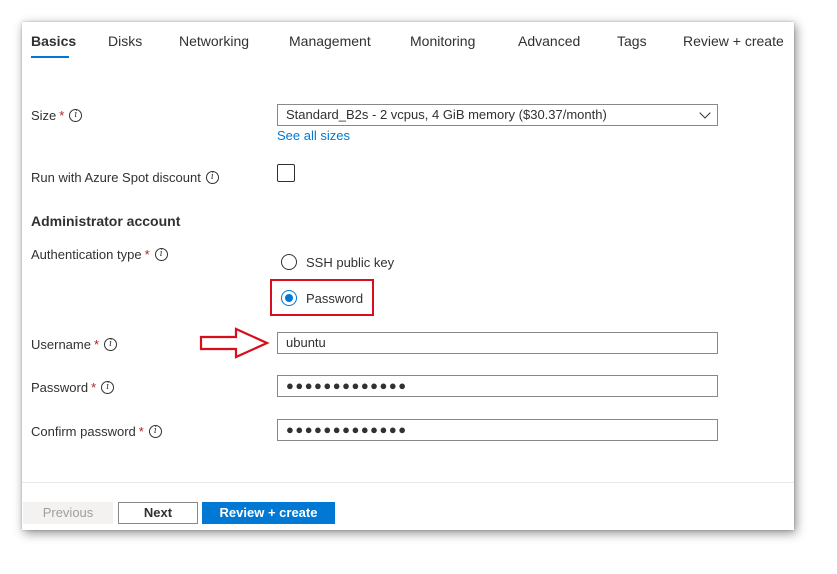  What do you see at coordinates (116, 177) in the screenshot?
I see `spot-label: Run with Azure Spot discount` at bounding box center [116, 177].